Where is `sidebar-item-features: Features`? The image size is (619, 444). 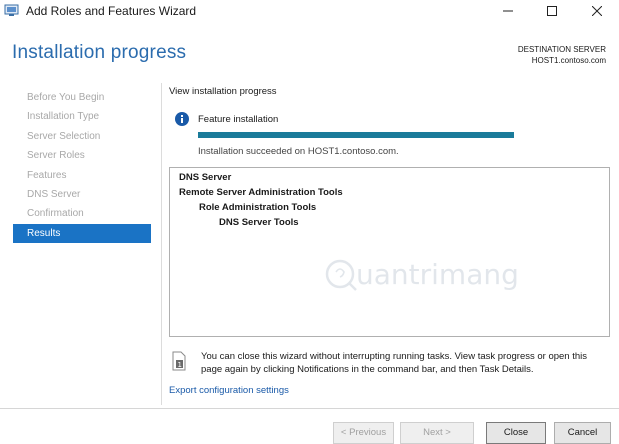
sidebar-item-features: Features is located at coordinates (47, 175).